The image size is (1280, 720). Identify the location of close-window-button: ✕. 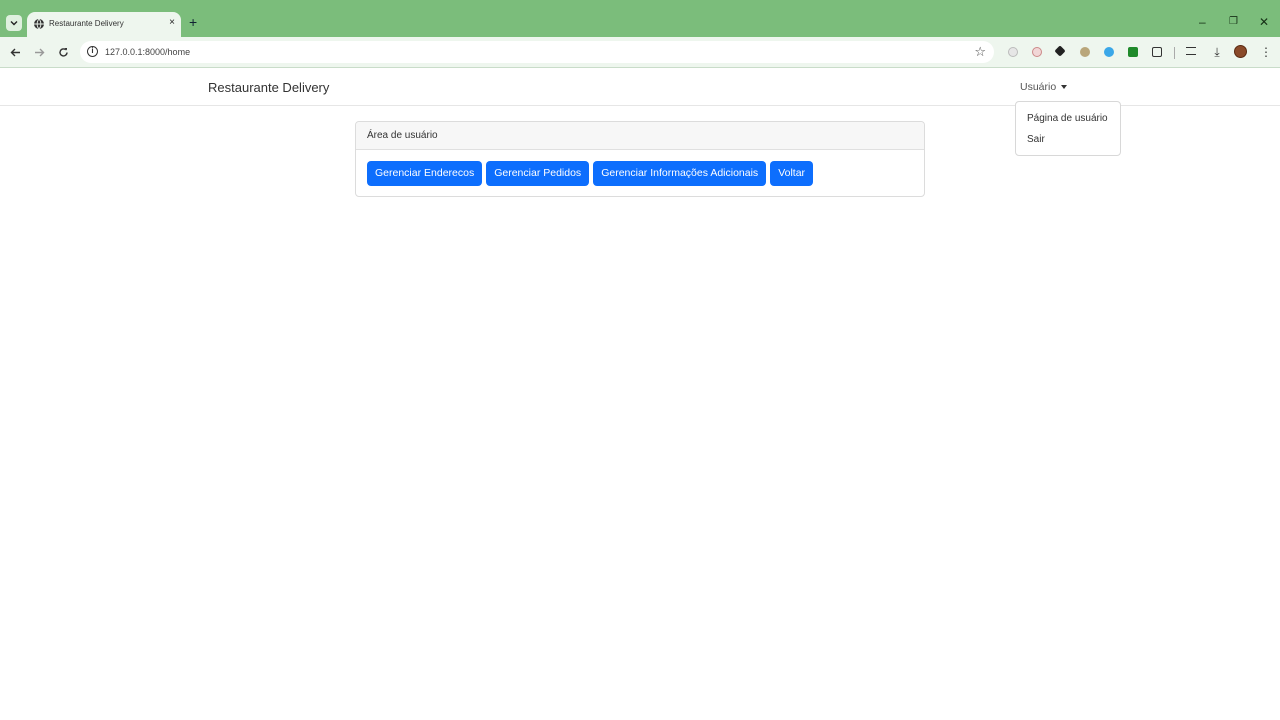
(1264, 22).